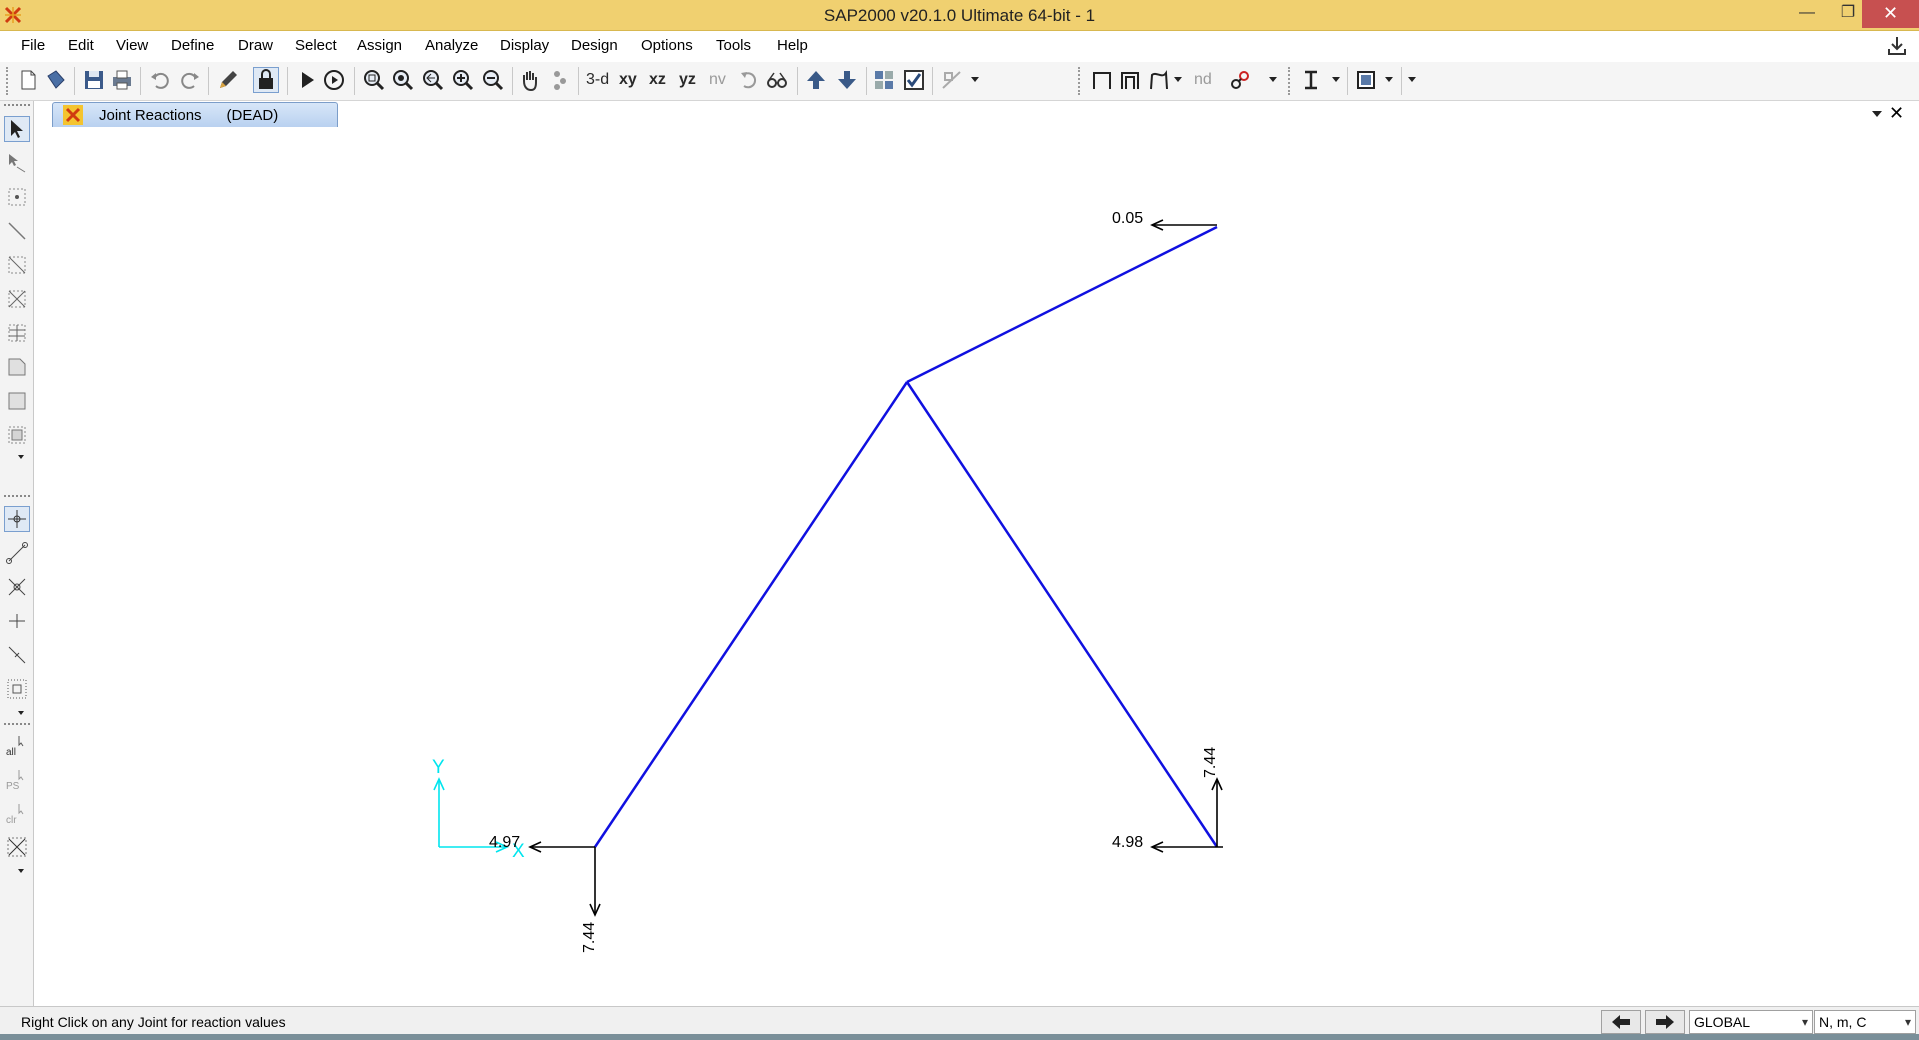 The width and height of the screenshot is (1919, 1040). What do you see at coordinates (17, 519) in the screenshot?
I see `snap-to-points-icon` at bounding box center [17, 519].